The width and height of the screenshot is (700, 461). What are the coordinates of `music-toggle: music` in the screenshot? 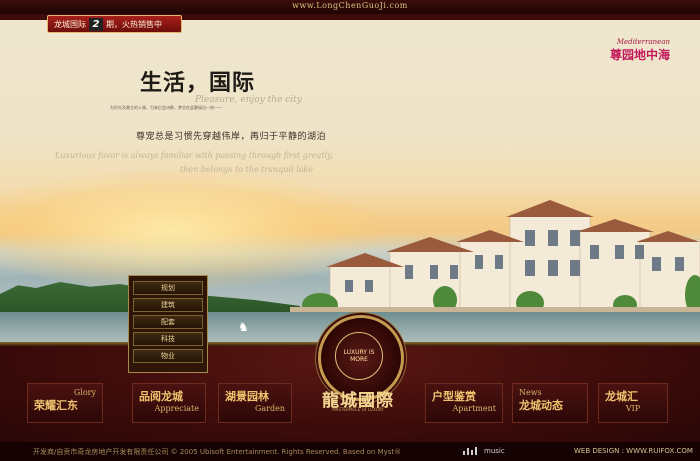 It's located at (494, 451).